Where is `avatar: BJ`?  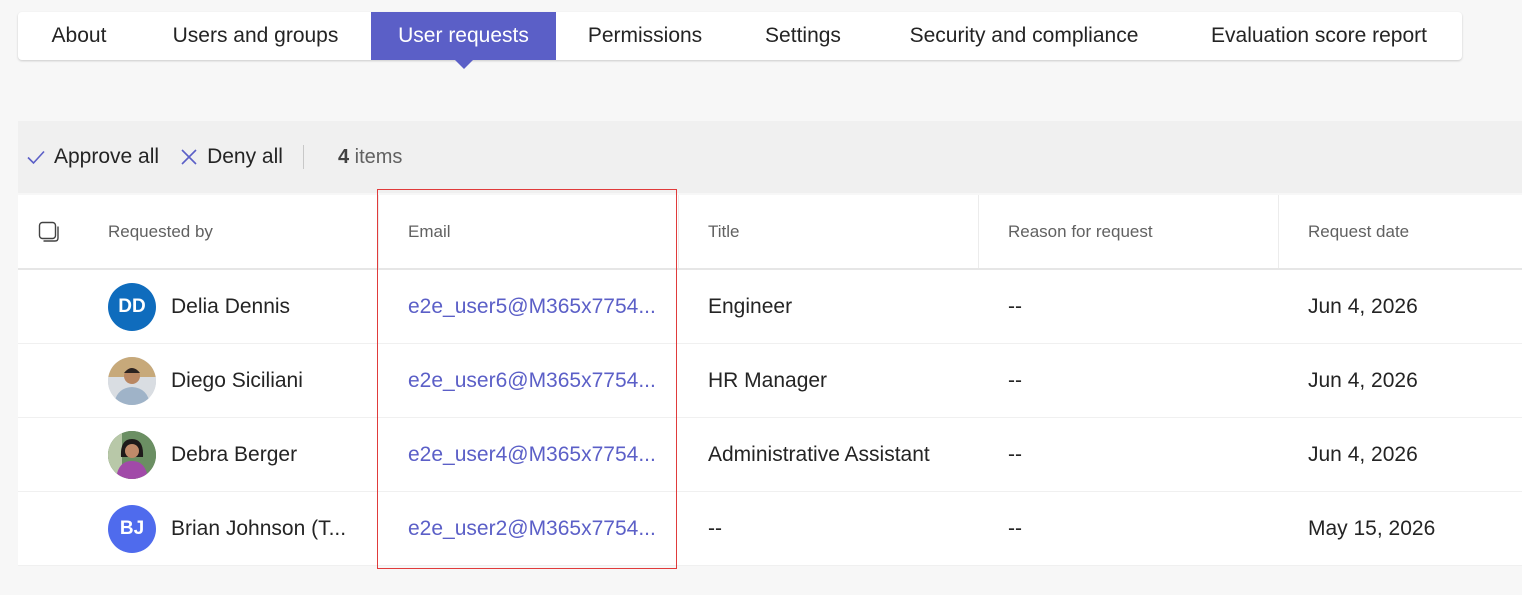 avatar: BJ is located at coordinates (132, 529).